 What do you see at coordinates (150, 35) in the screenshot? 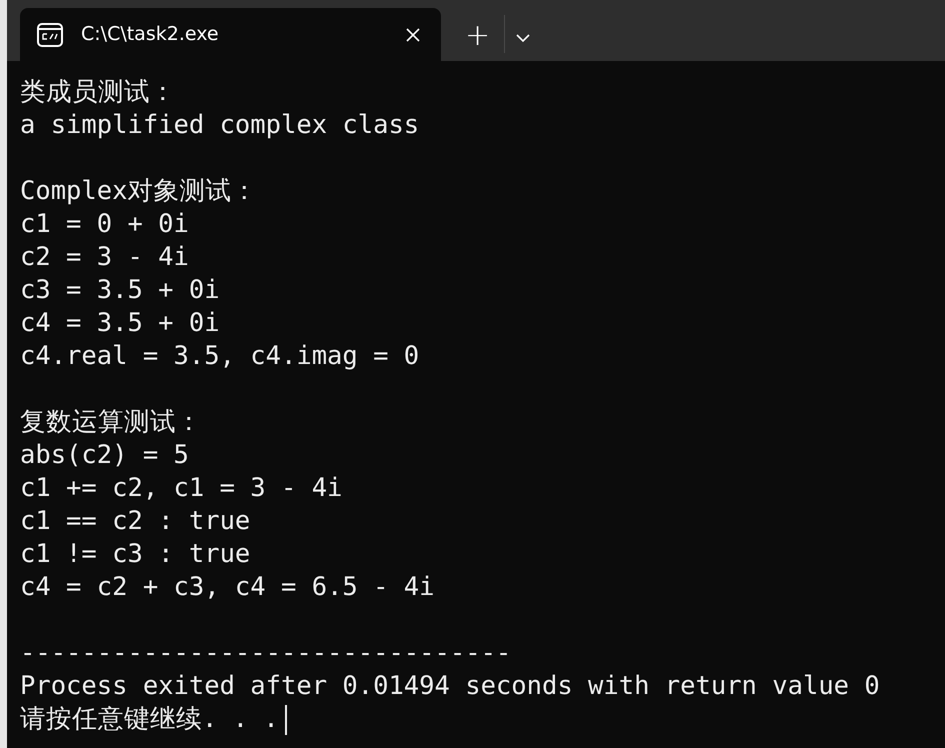
I see `tab-title: C:\C\task2.exe` at bounding box center [150, 35].